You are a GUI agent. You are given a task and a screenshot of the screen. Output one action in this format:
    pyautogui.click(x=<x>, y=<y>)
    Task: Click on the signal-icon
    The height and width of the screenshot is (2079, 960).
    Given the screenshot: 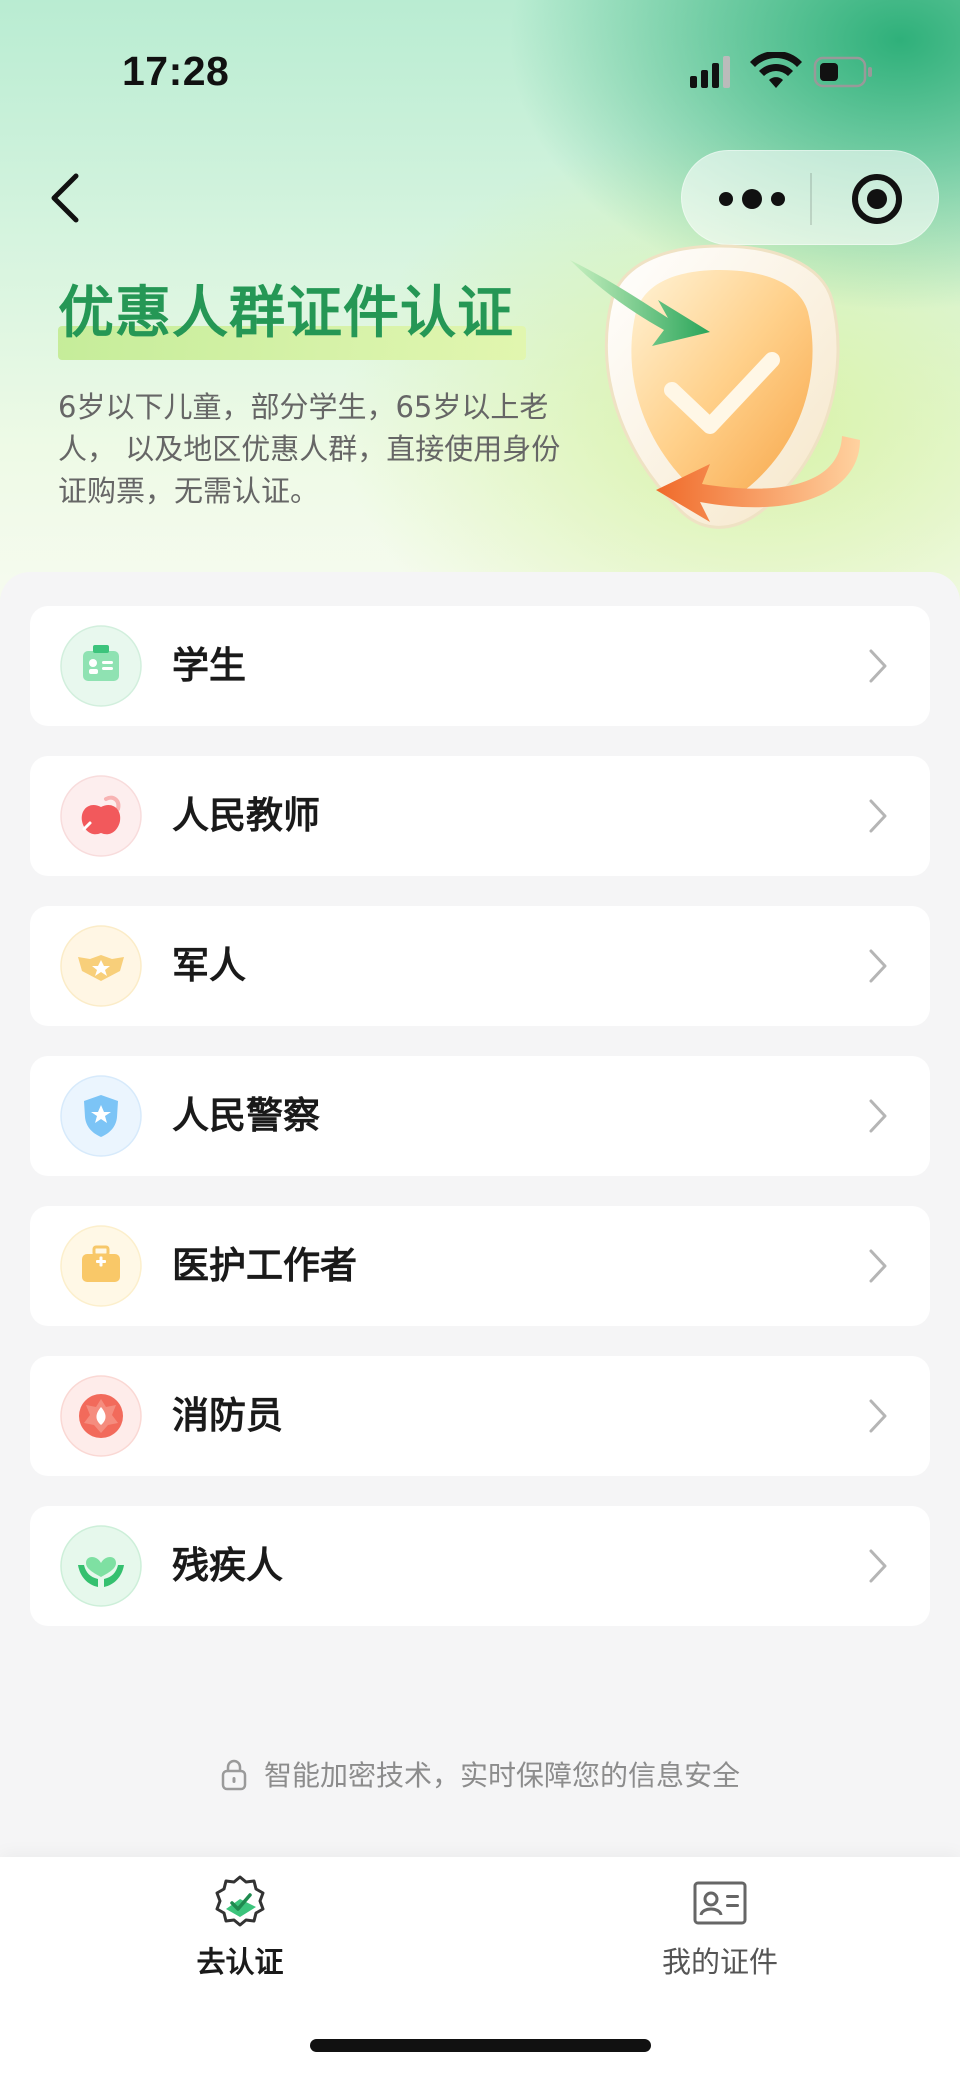 What is the action you would take?
    pyautogui.click(x=710, y=72)
    